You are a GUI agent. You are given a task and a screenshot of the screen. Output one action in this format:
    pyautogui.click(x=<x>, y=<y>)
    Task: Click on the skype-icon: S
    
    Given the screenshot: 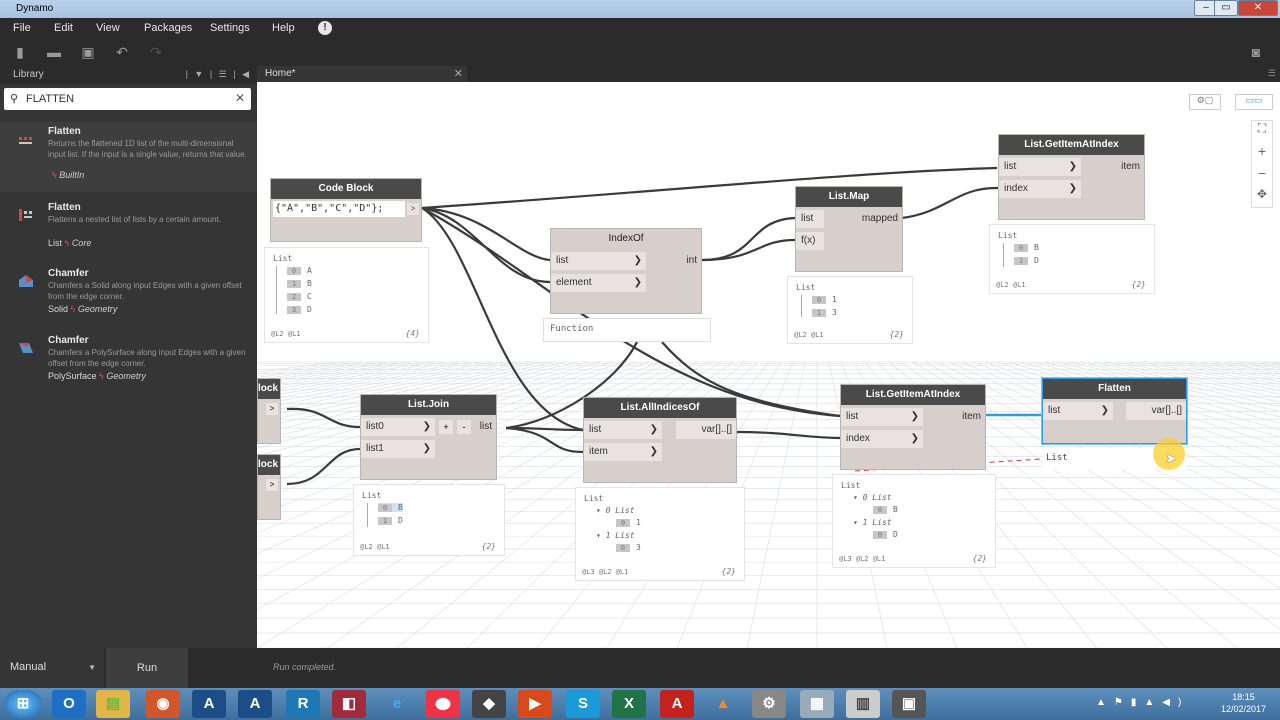 What is the action you would take?
    pyautogui.click(x=583, y=704)
    